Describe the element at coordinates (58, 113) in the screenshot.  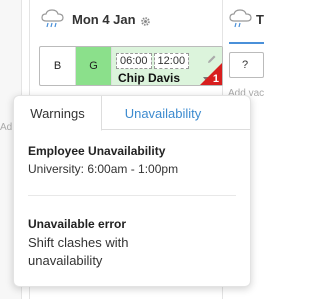
I see `tab-warnings: Warnings` at that location.